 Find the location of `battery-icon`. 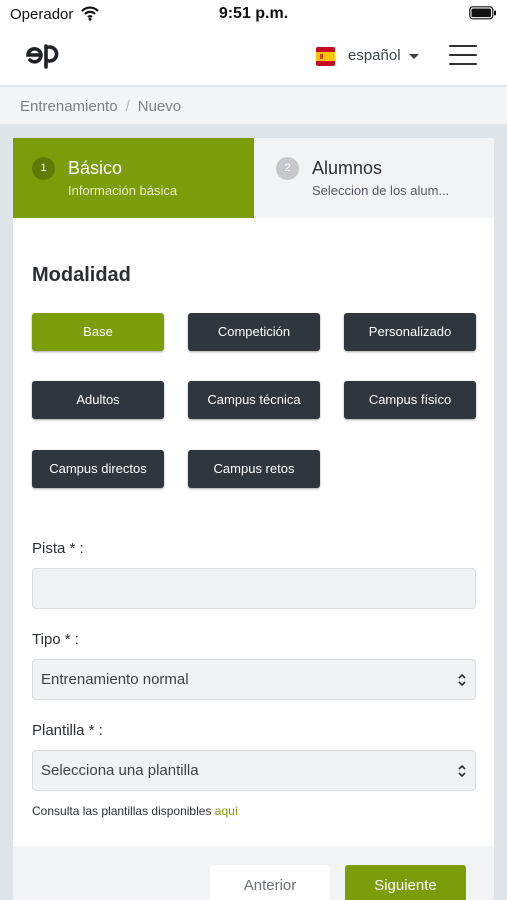

battery-icon is located at coordinates (482, 13).